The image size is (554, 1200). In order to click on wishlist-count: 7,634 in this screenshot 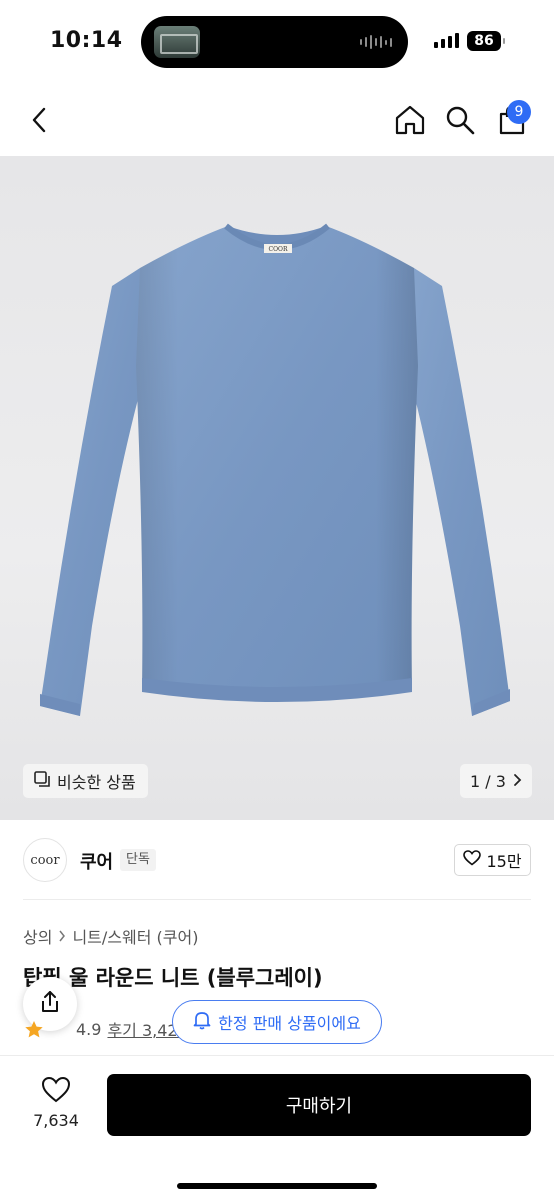, I will do `click(56, 1120)`.